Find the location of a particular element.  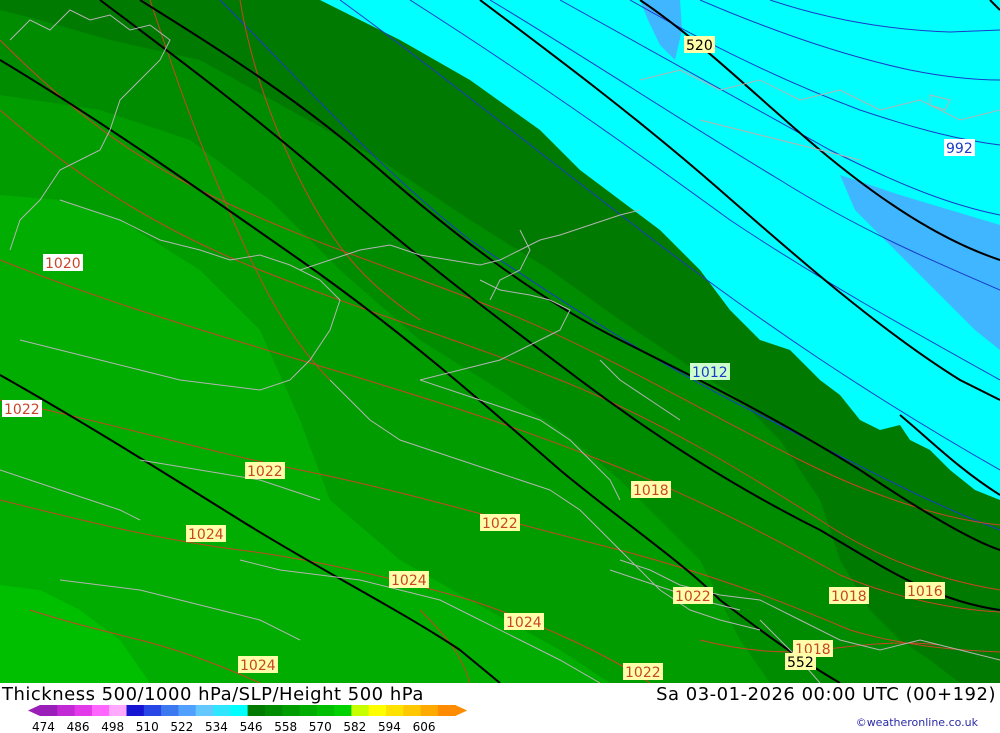

isobar-label-text: 552 is located at coordinates (800, 663).